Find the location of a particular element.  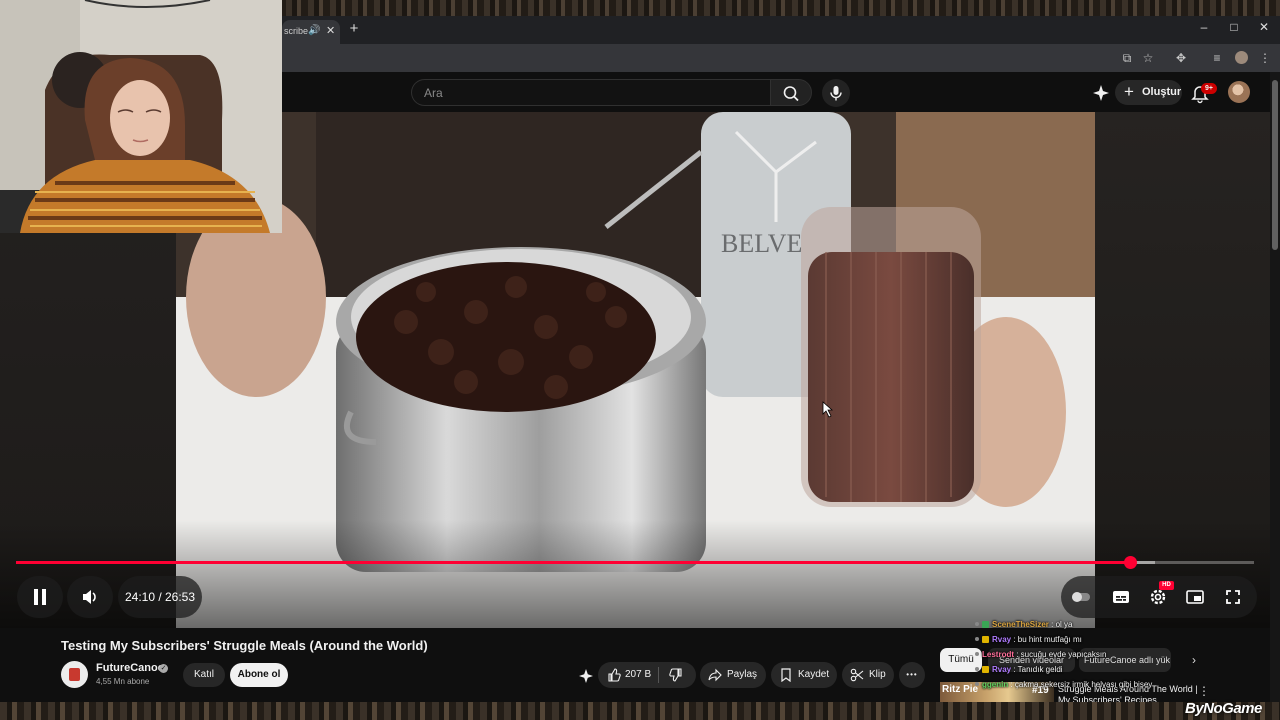

like-count: 207 B is located at coordinates (638, 674).